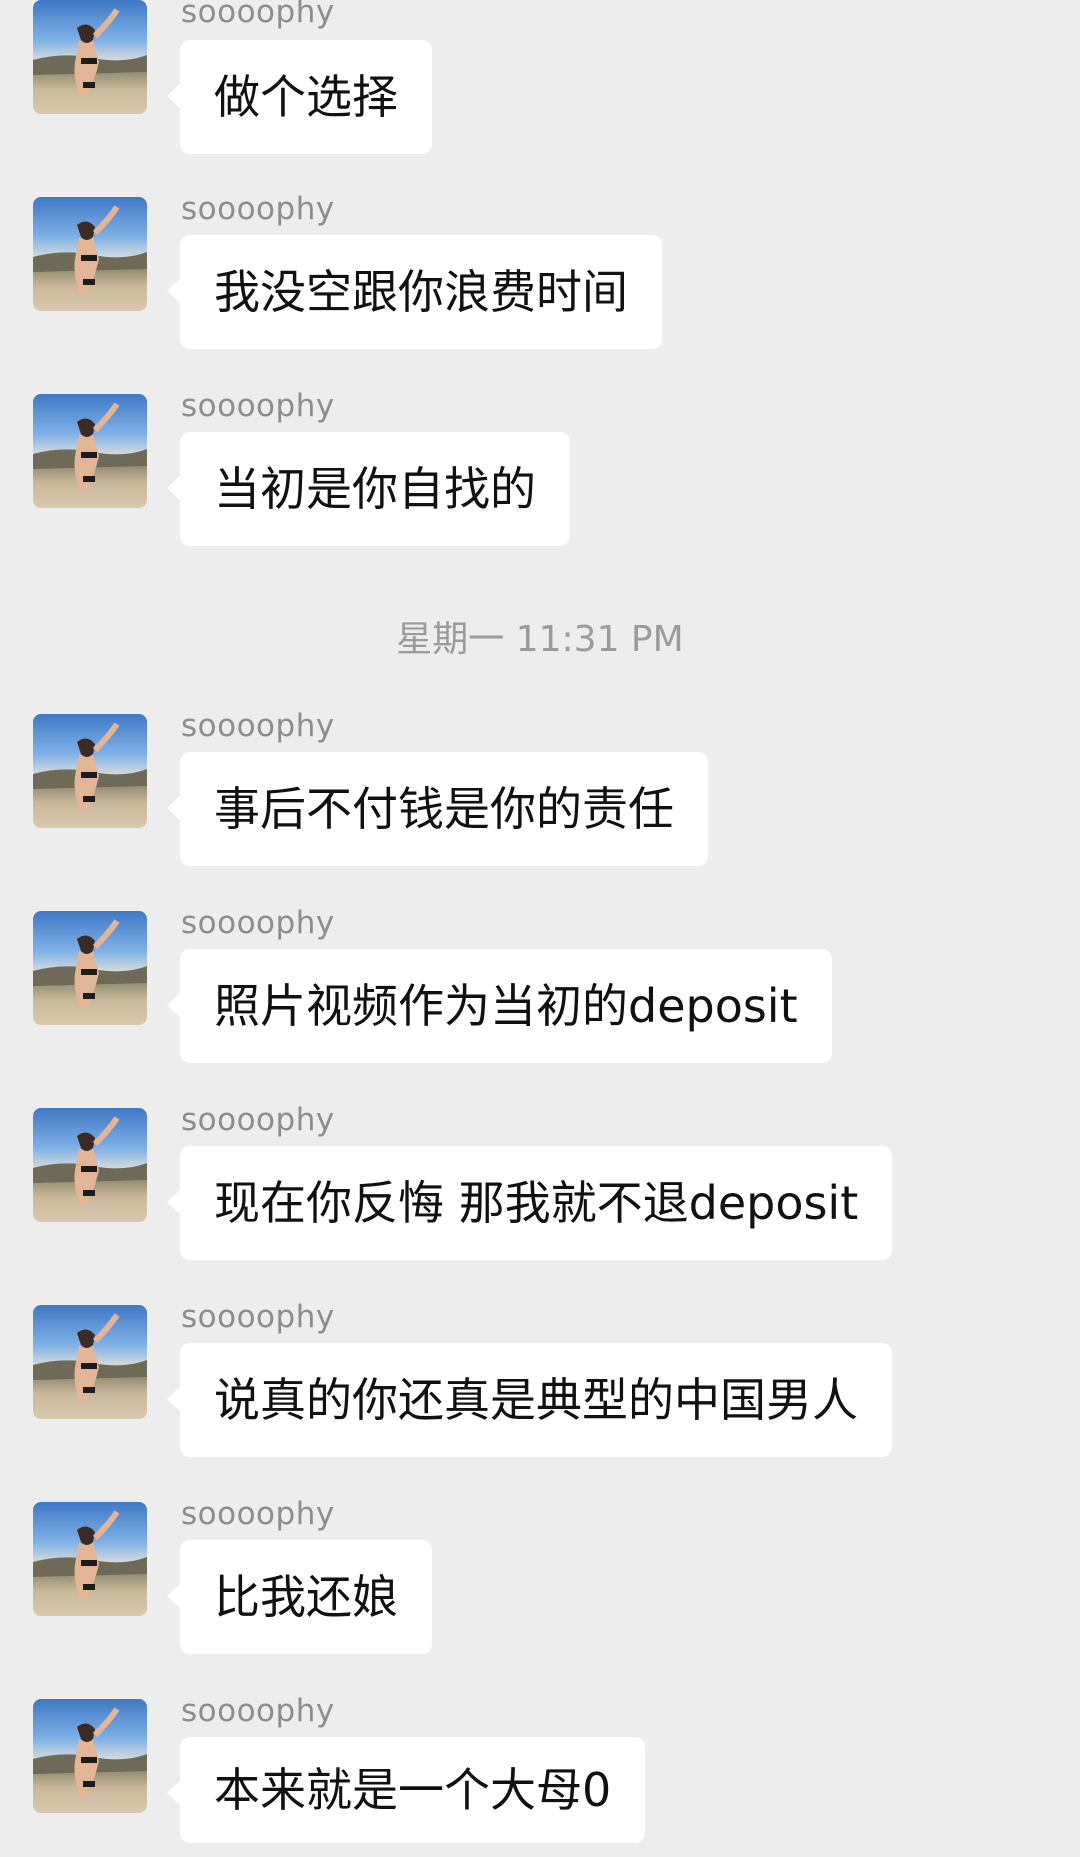 The height and width of the screenshot is (1857, 1080). Describe the element at coordinates (368, 489) in the screenshot. I see `message-bubble: 当初是你自找的` at that location.